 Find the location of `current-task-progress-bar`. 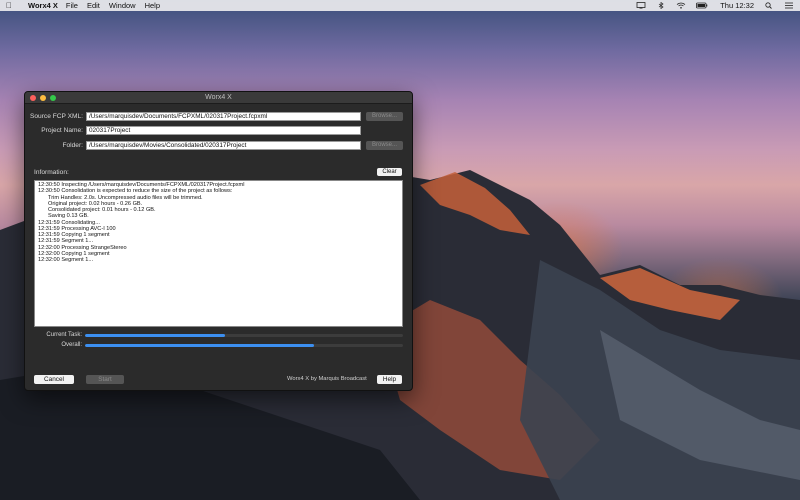

current-task-progress-bar is located at coordinates (244, 335).